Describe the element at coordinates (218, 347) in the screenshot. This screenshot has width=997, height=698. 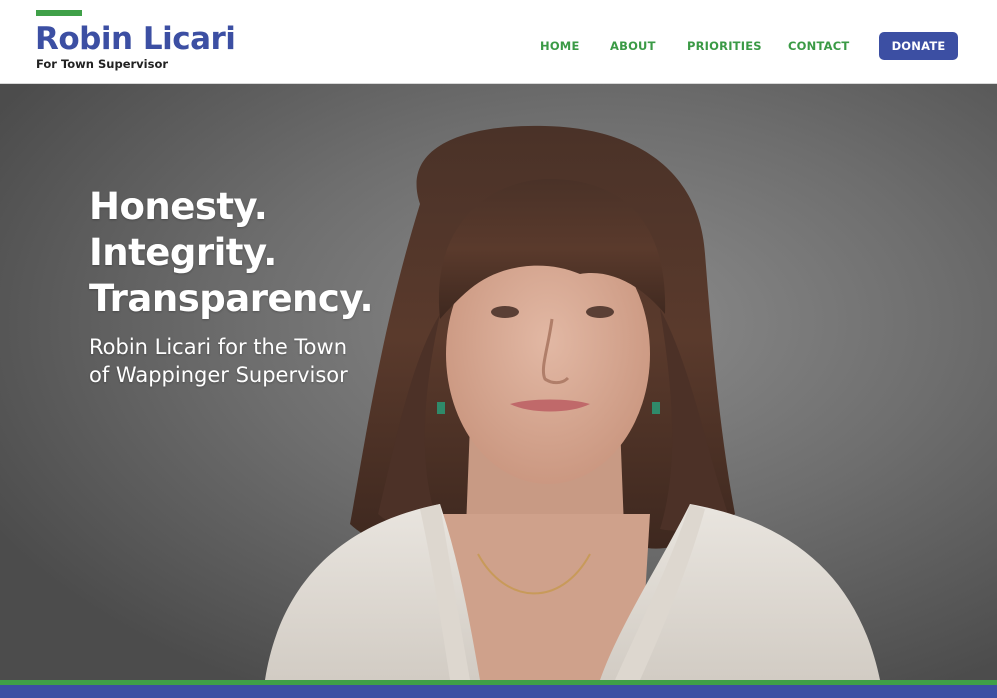
I see `hero-tagline-line1: Robin Licari for the Town` at that location.